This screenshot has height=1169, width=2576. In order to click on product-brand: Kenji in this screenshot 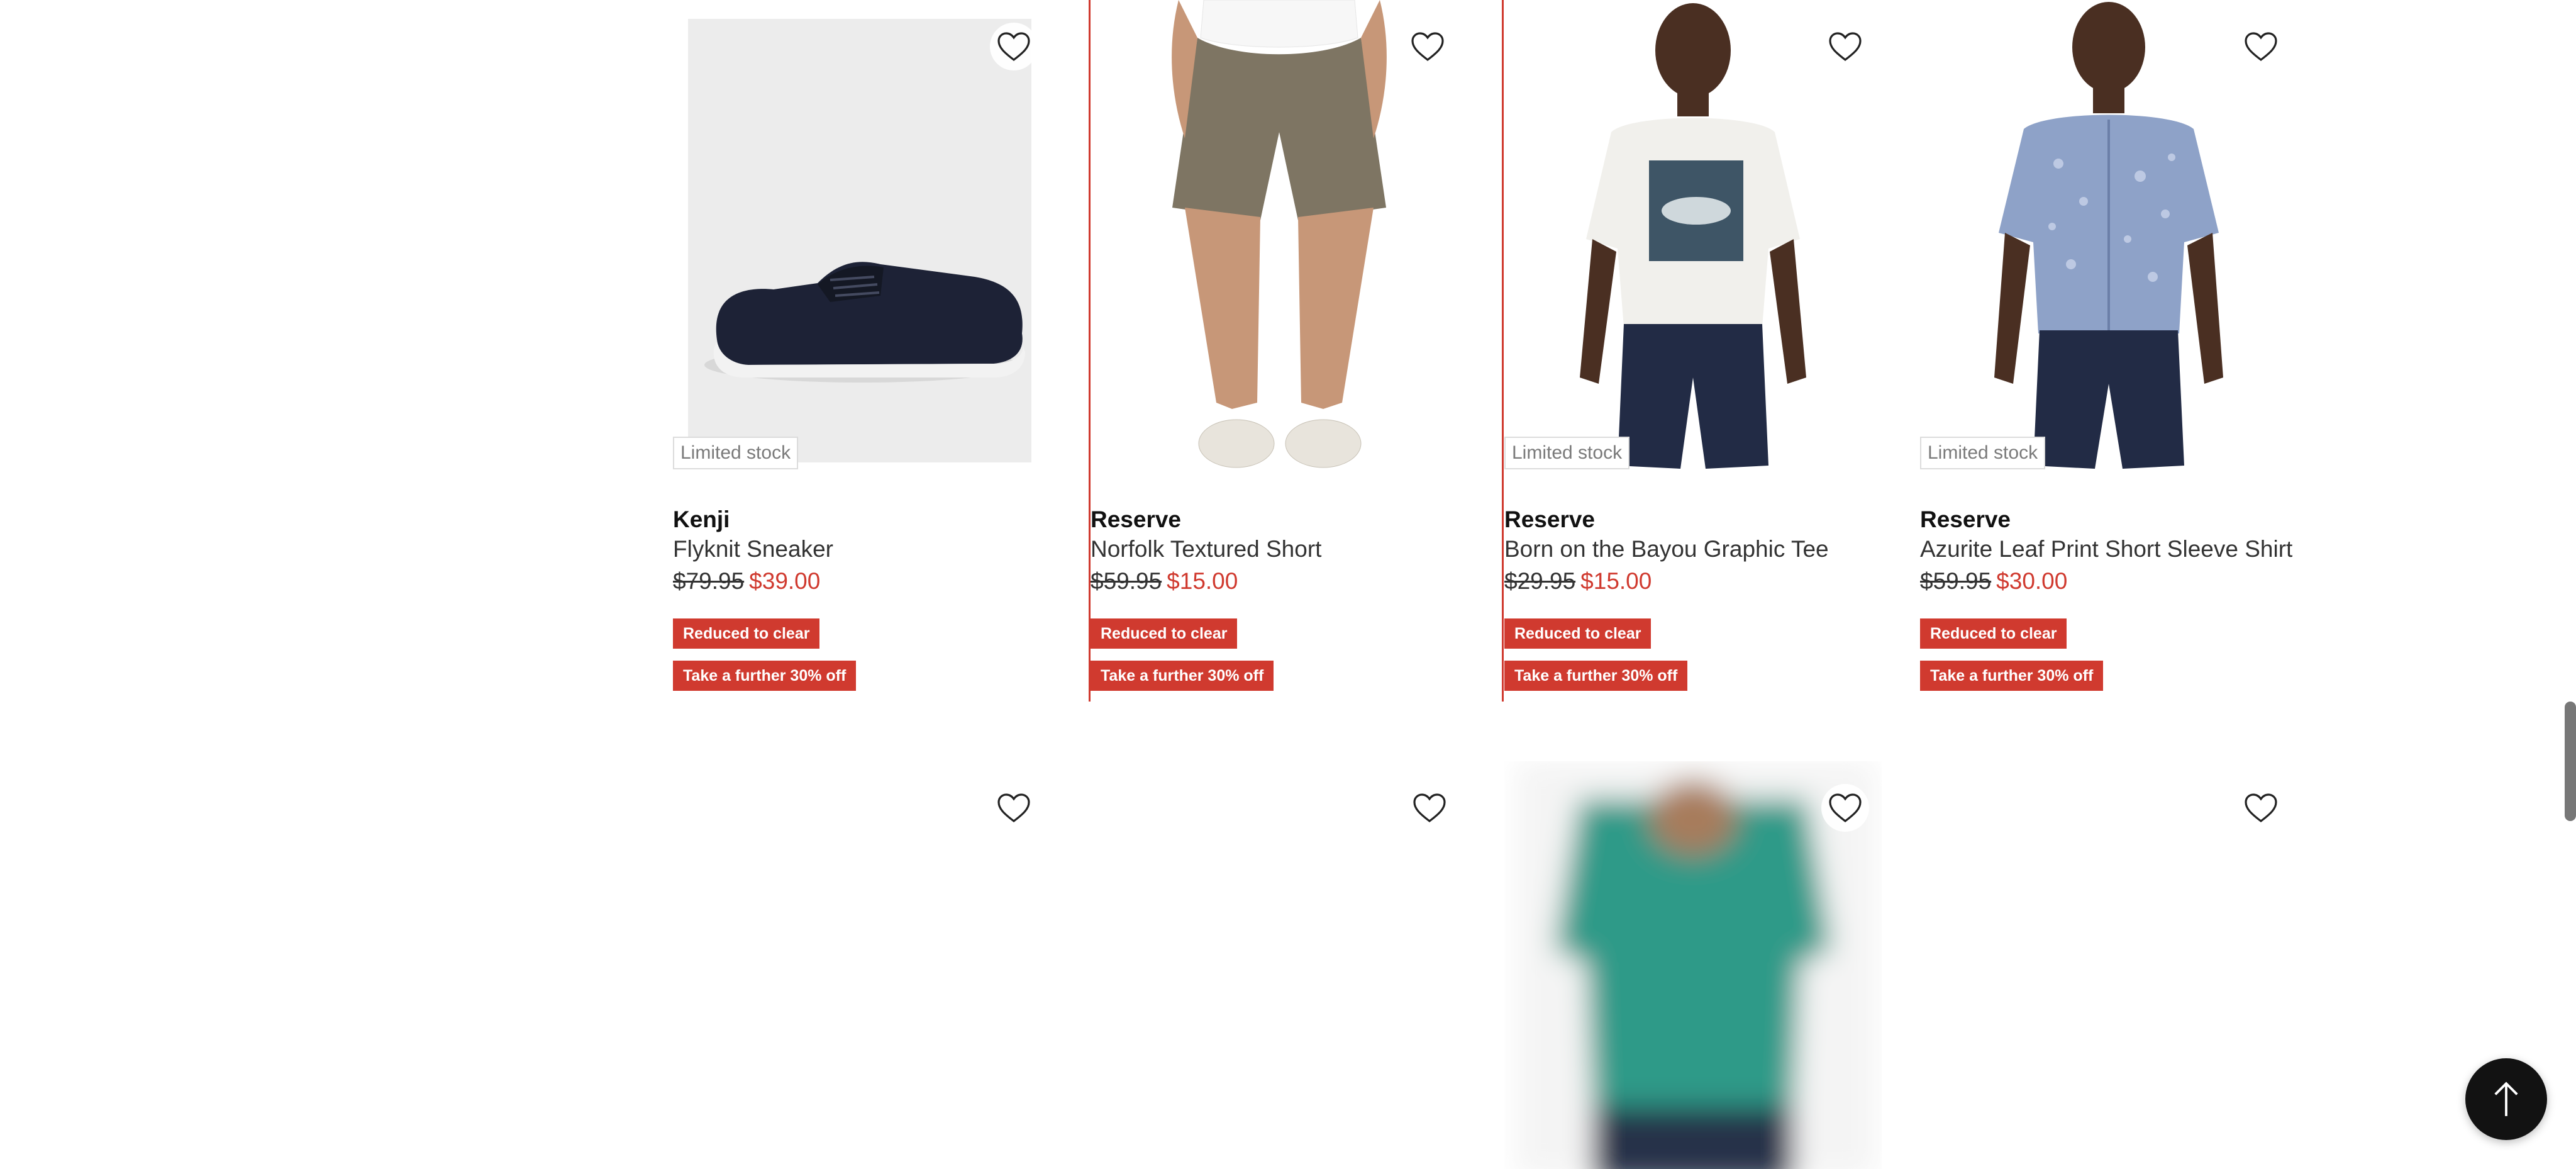, I will do `click(701, 519)`.